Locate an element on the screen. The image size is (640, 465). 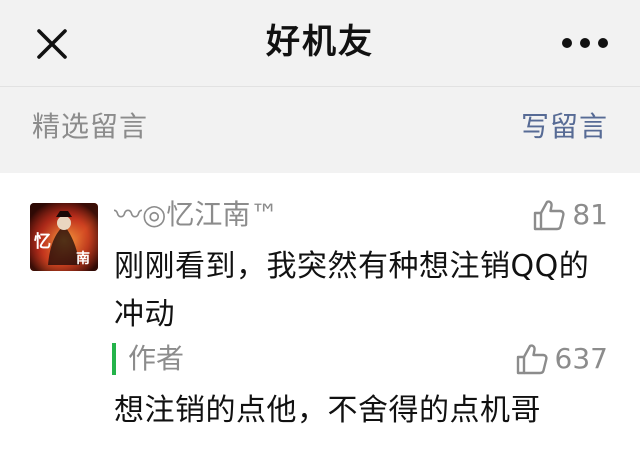
author-accent-bar is located at coordinates (114, 359).